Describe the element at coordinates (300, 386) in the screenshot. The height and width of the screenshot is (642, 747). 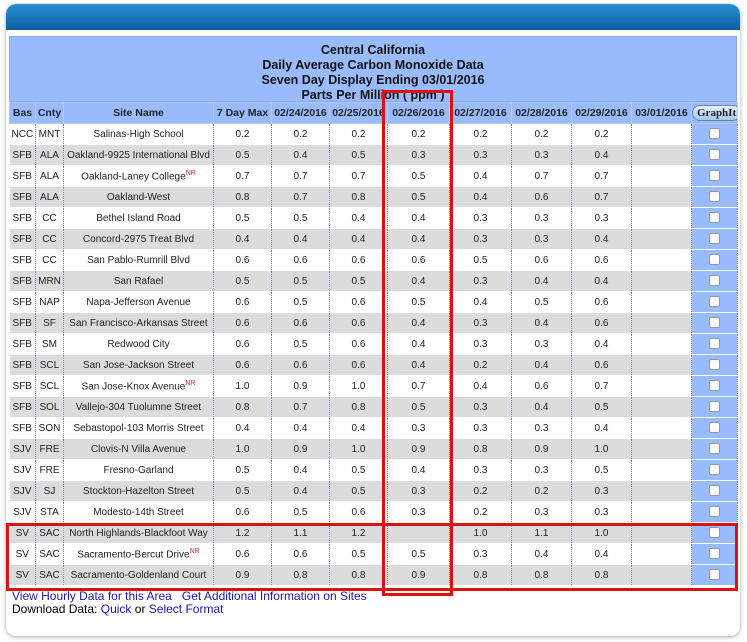
I see `cell-daily-value: 0.9` at that location.